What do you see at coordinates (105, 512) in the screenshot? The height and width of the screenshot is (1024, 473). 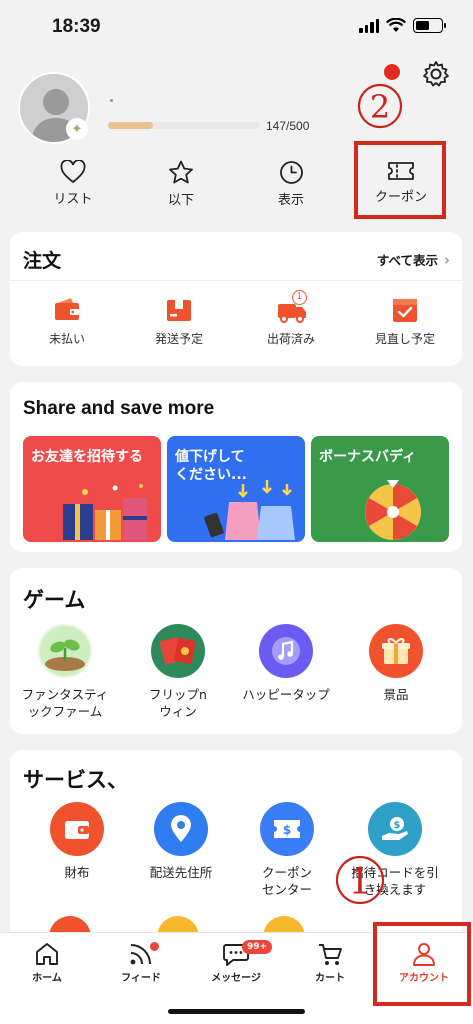 I see `gift-boxes-illustration` at bounding box center [105, 512].